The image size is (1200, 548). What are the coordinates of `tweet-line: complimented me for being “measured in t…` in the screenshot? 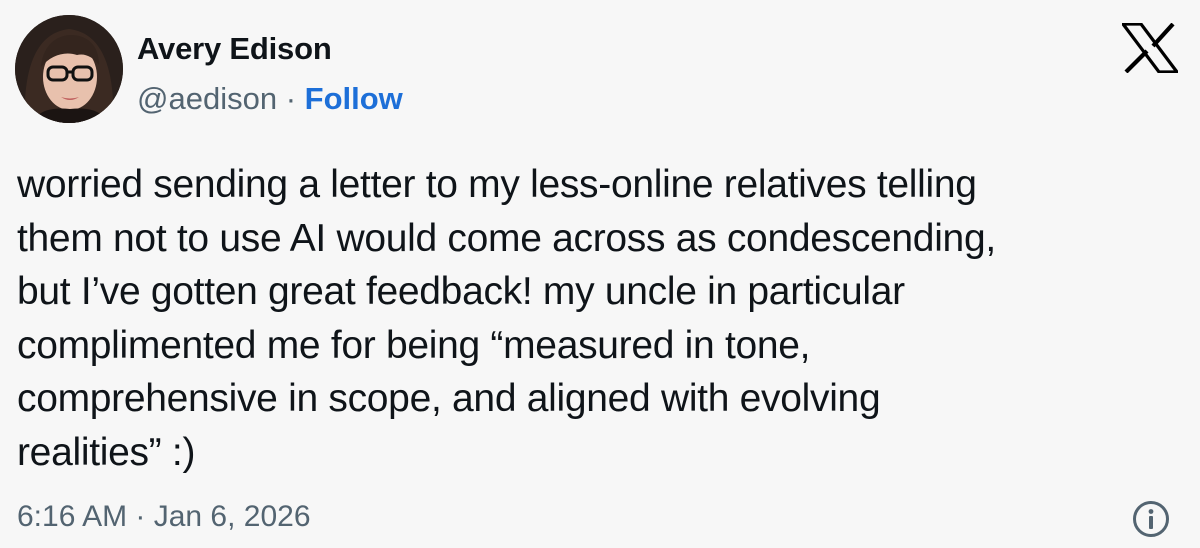 It's located at (414, 345).